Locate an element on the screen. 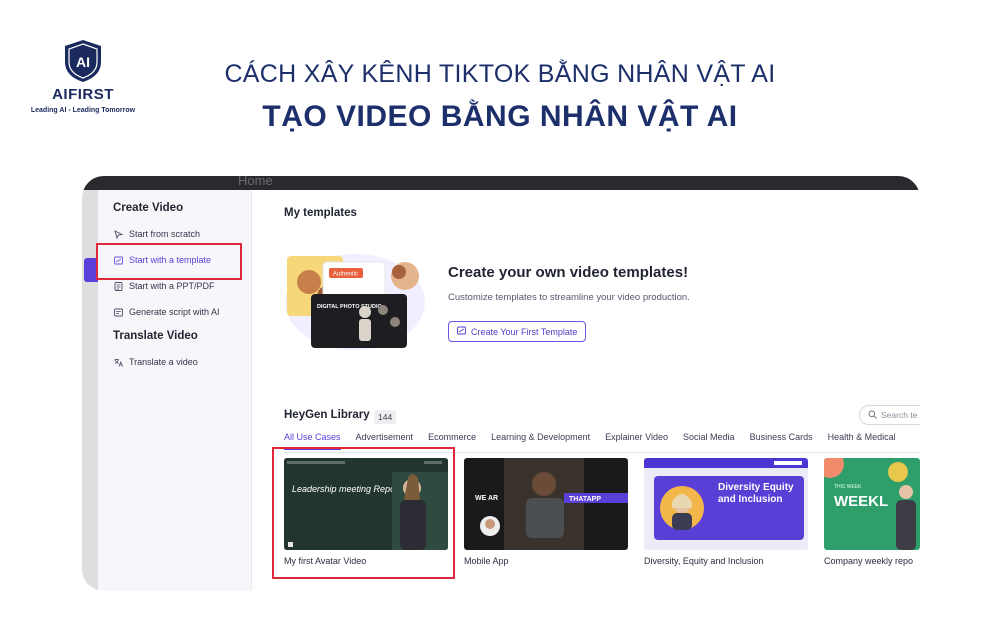  card-thumbnail: THIS WEEK WEEKL is located at coordinates (872, 504).